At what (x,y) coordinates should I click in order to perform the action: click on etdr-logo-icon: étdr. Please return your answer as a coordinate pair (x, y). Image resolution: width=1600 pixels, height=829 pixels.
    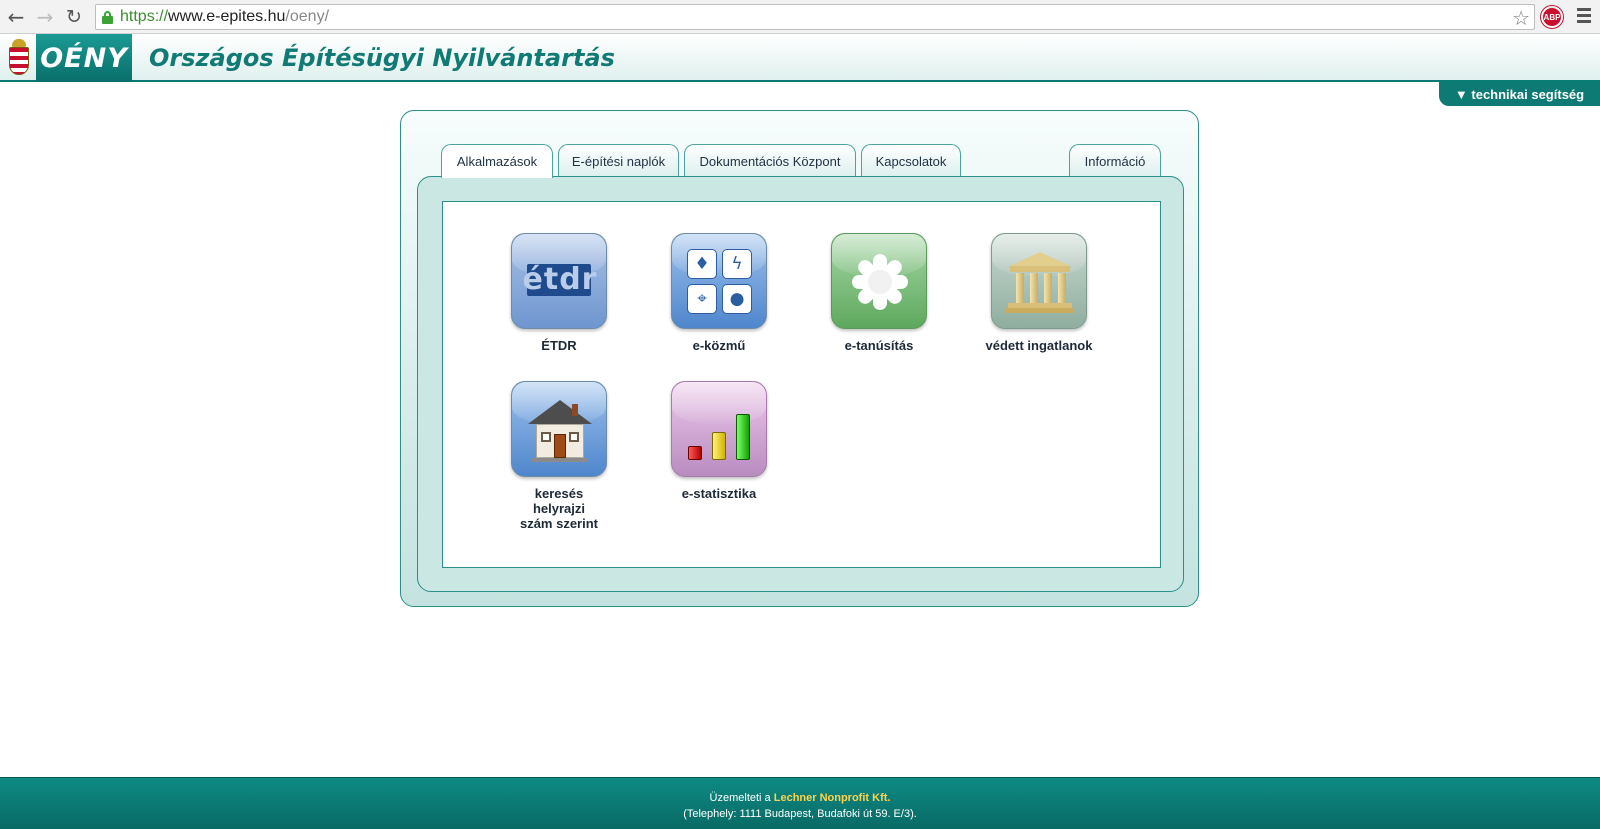
    Looking at the image, I should click on (559, 281).